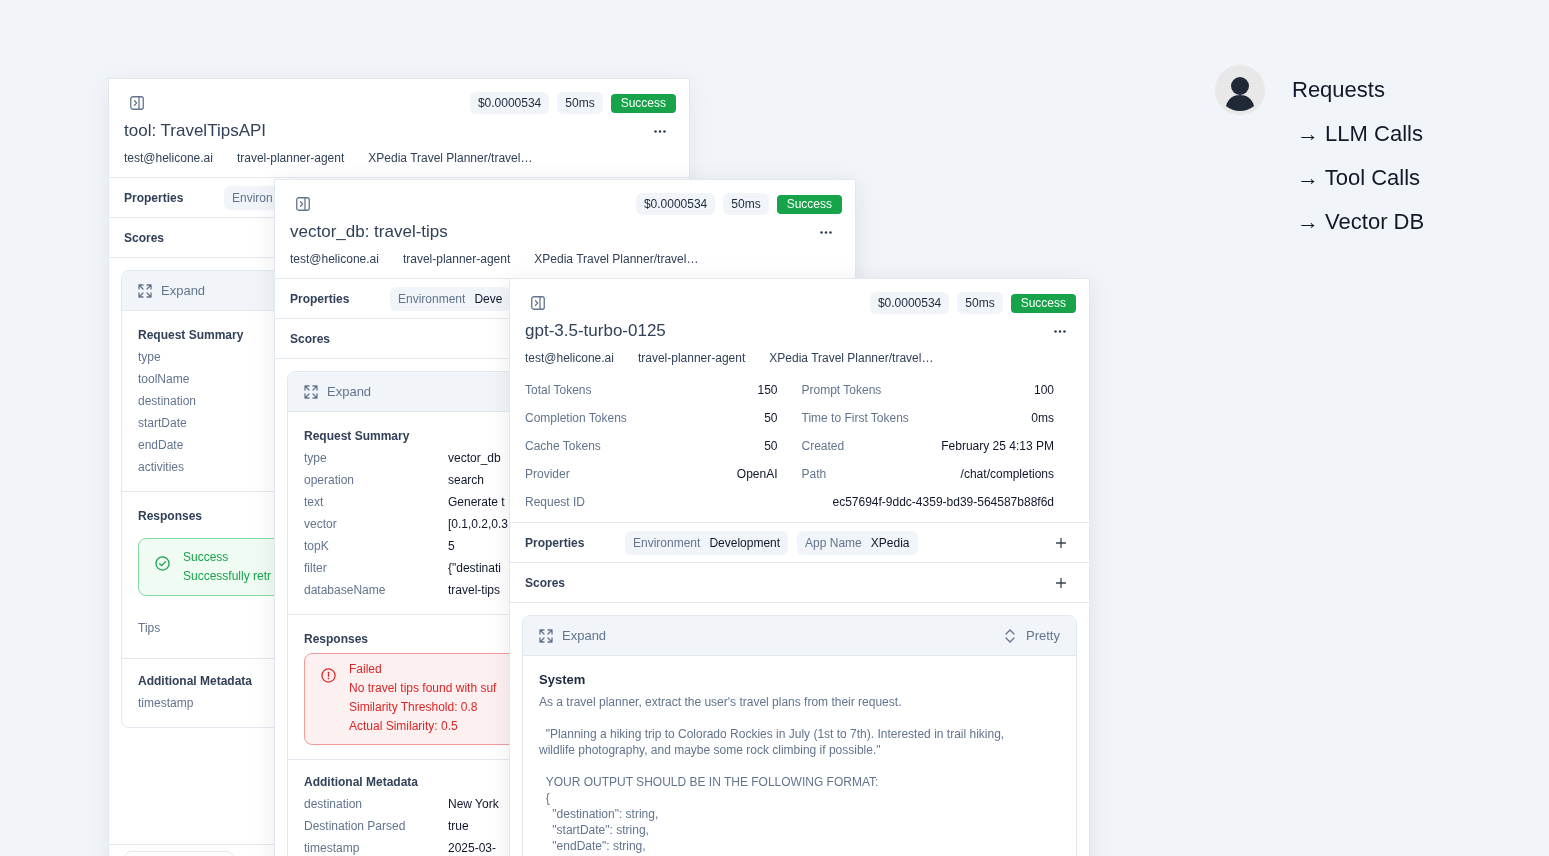 The height and width of the screenshot is (856, 1549). Describe the element at coordinates (757, 474) in the screenshot. I see `stat-value: OpenAI` at that location.